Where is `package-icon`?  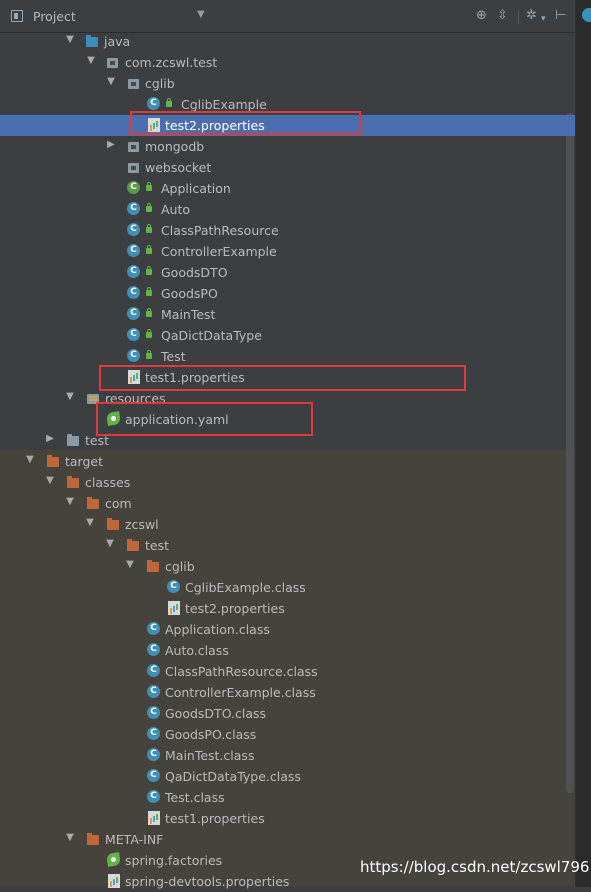 package-icon is located at coordinates (133, 147).